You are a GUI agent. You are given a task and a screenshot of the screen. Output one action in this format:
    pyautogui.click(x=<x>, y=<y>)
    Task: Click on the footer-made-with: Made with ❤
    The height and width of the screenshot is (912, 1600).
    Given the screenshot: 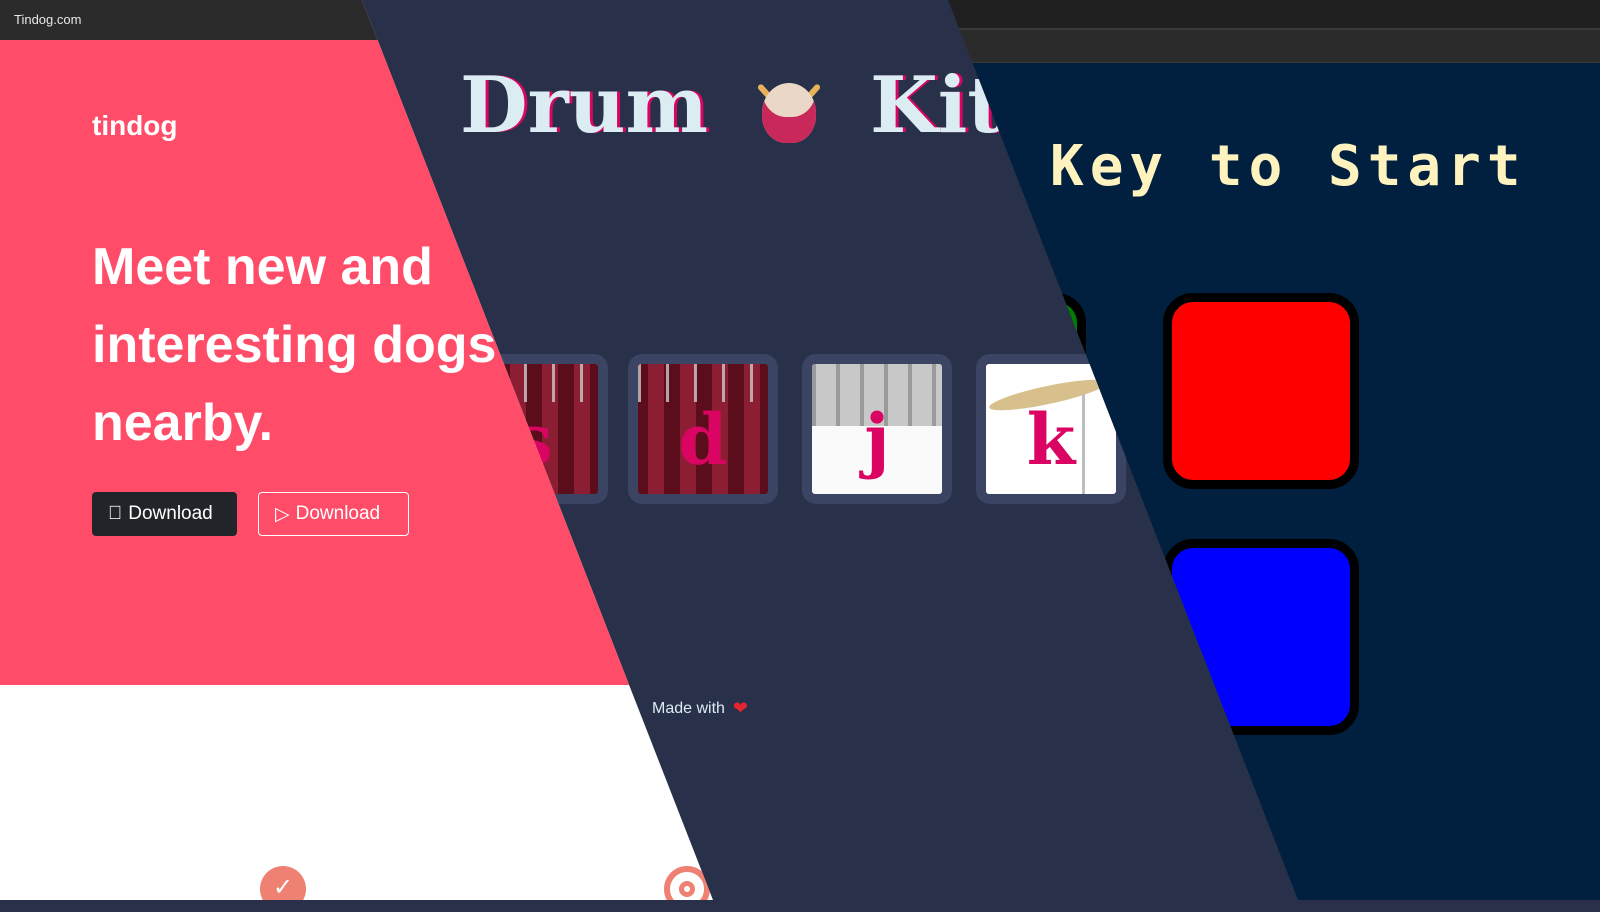 What is the action you would take?
    pyautogui.click(x=700, y=708)
    